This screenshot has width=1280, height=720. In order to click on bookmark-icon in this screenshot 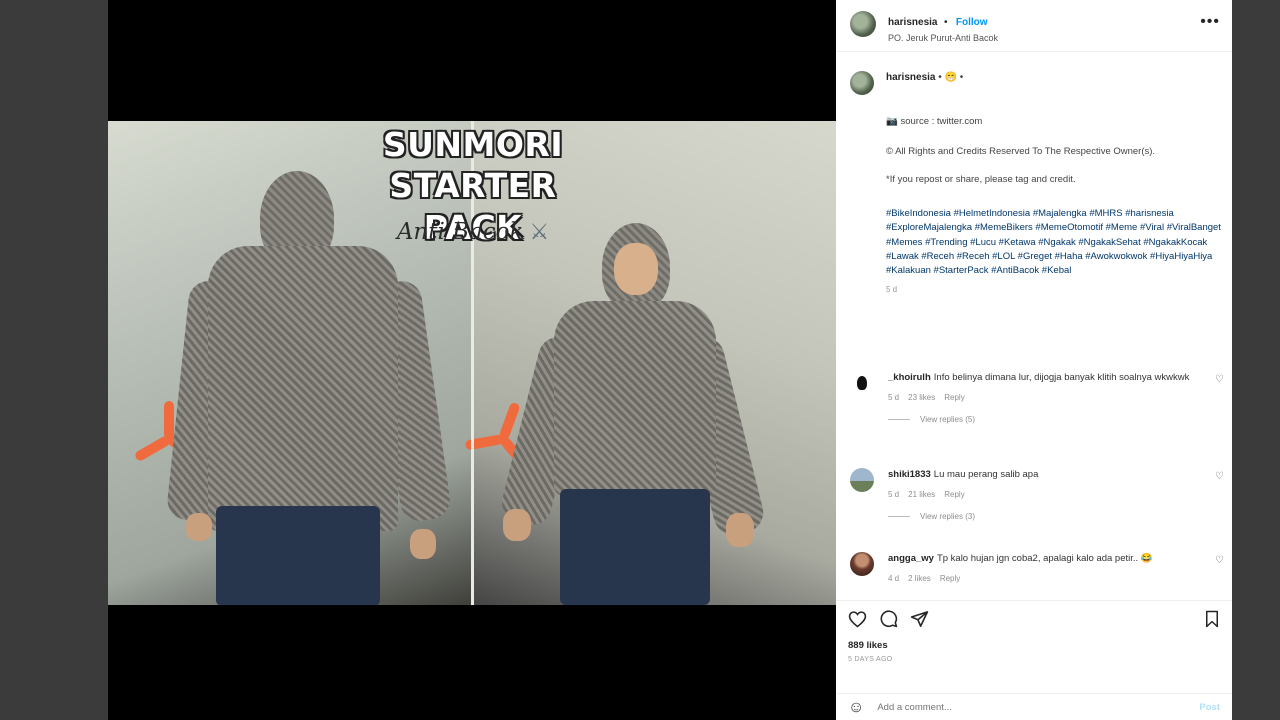, I will do `click(1212, 621)`.